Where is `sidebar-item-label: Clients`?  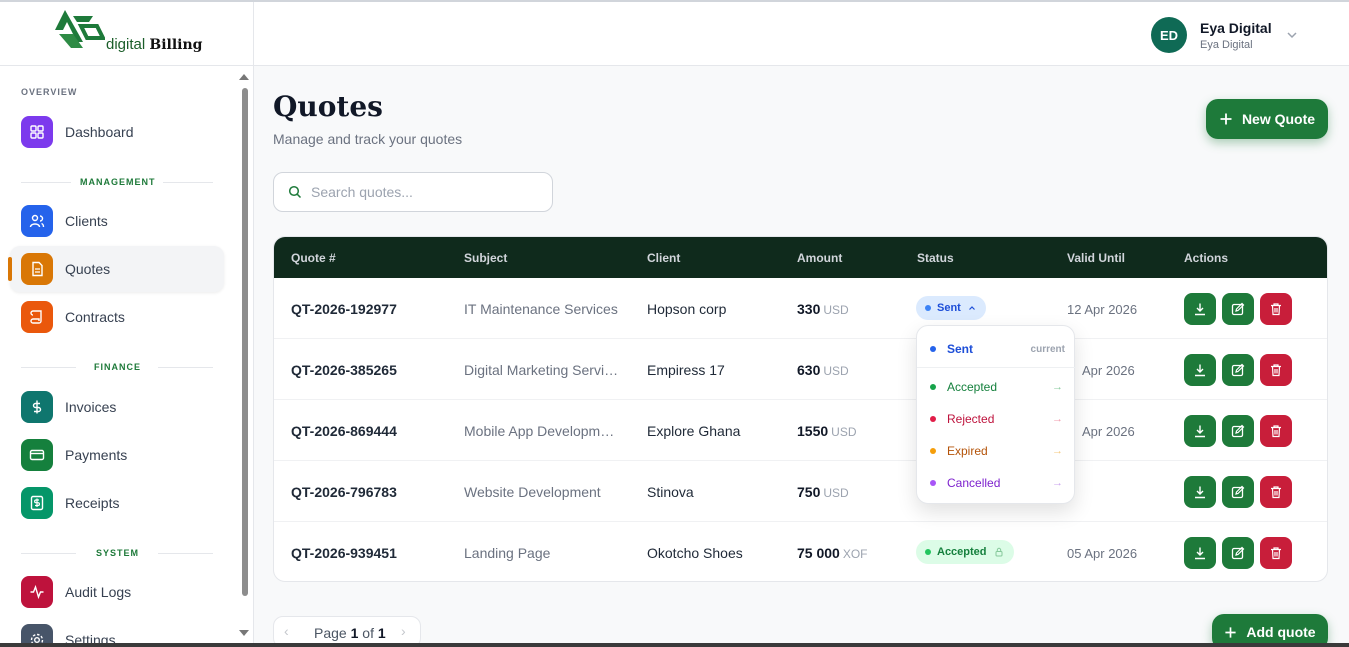
sidebar-item-label: Clients is located at coordinates (86, 221).